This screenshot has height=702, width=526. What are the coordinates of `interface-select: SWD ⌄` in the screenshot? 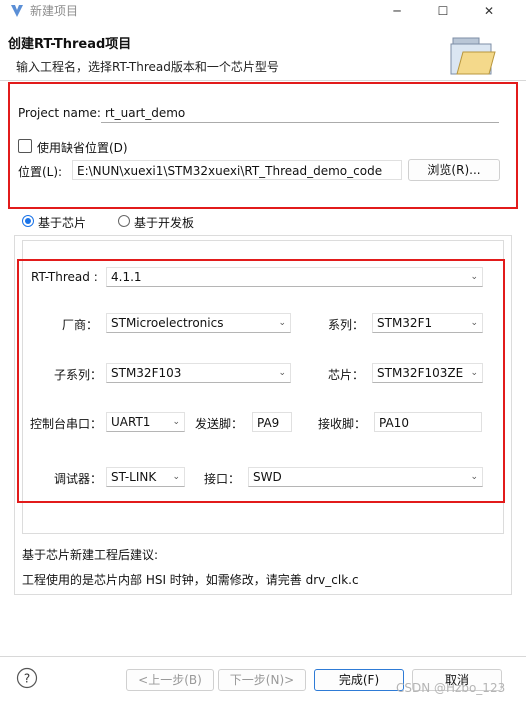 It's located at (365, 477).